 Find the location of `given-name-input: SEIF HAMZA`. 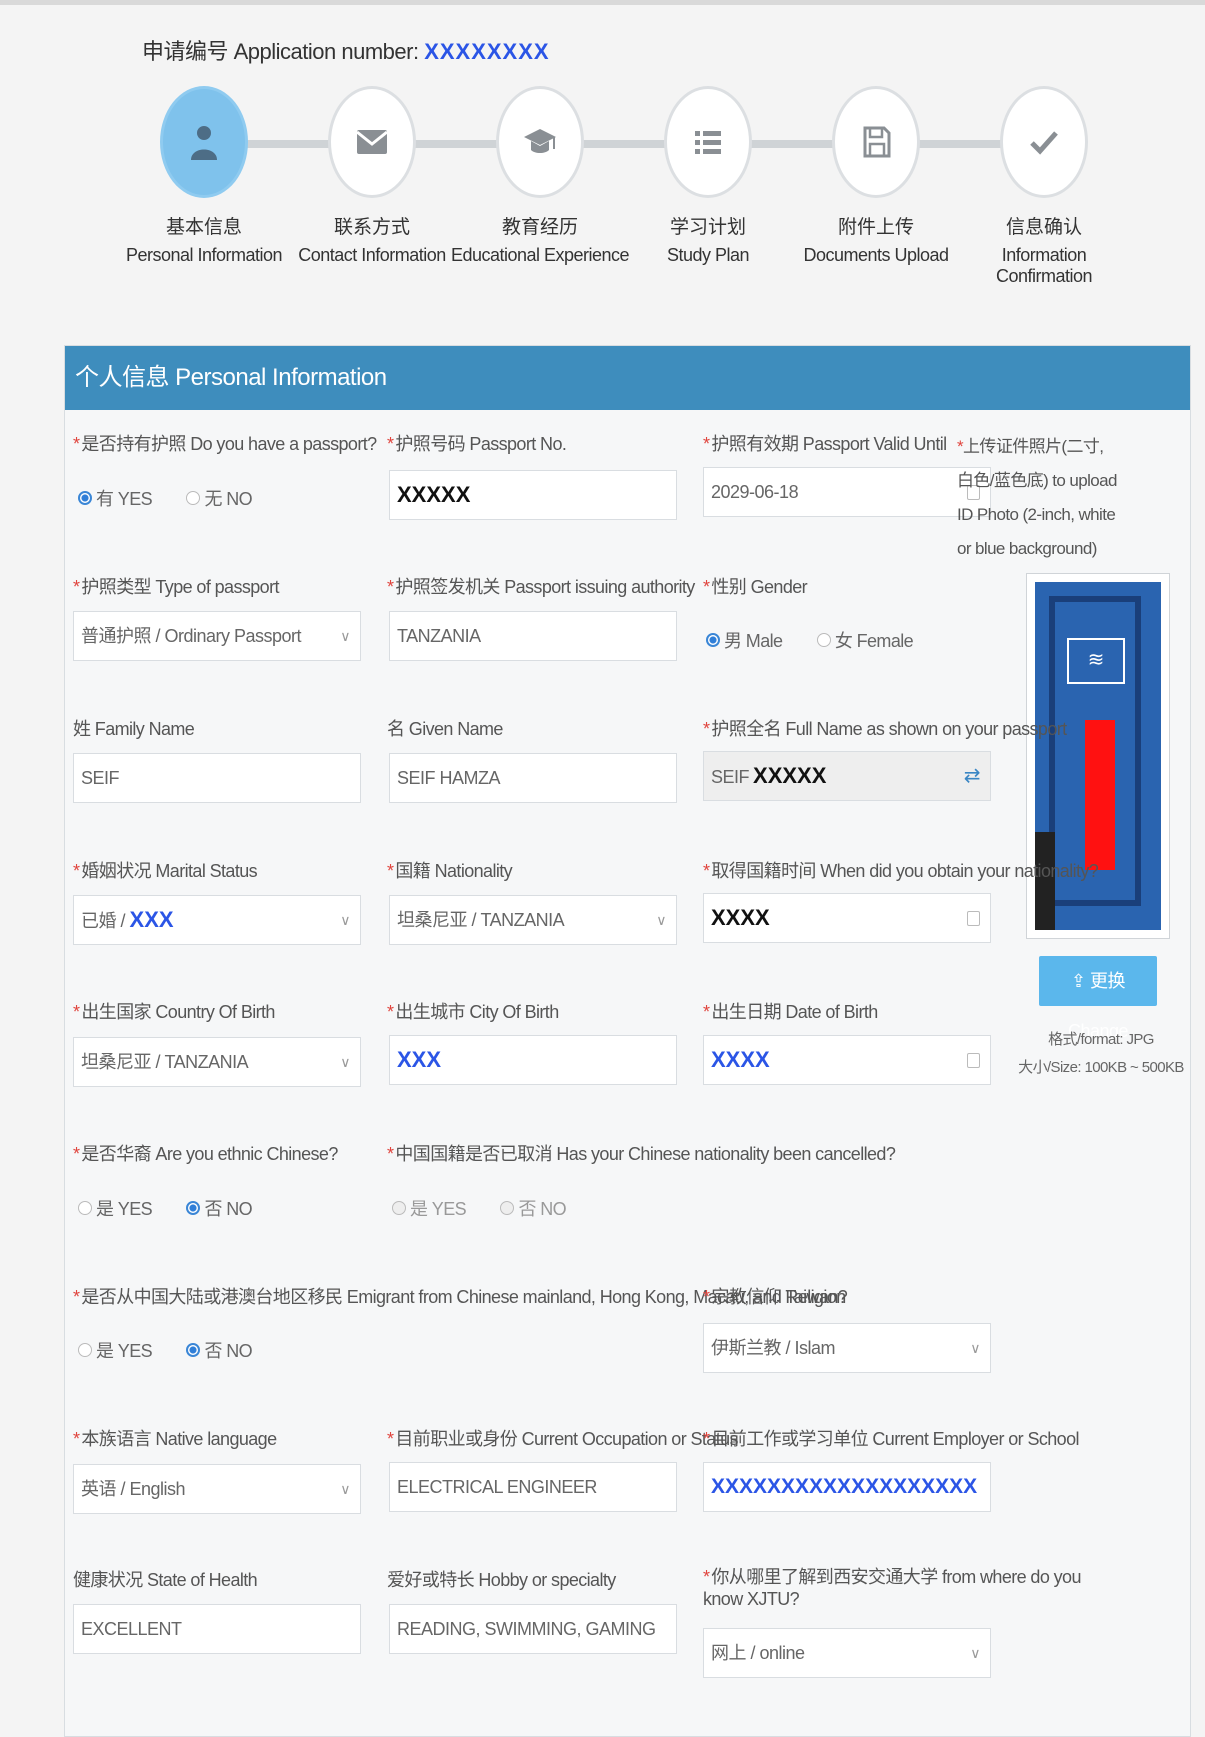

given-name-input: SEIF HAMZA is located at coordinates (533, 778).